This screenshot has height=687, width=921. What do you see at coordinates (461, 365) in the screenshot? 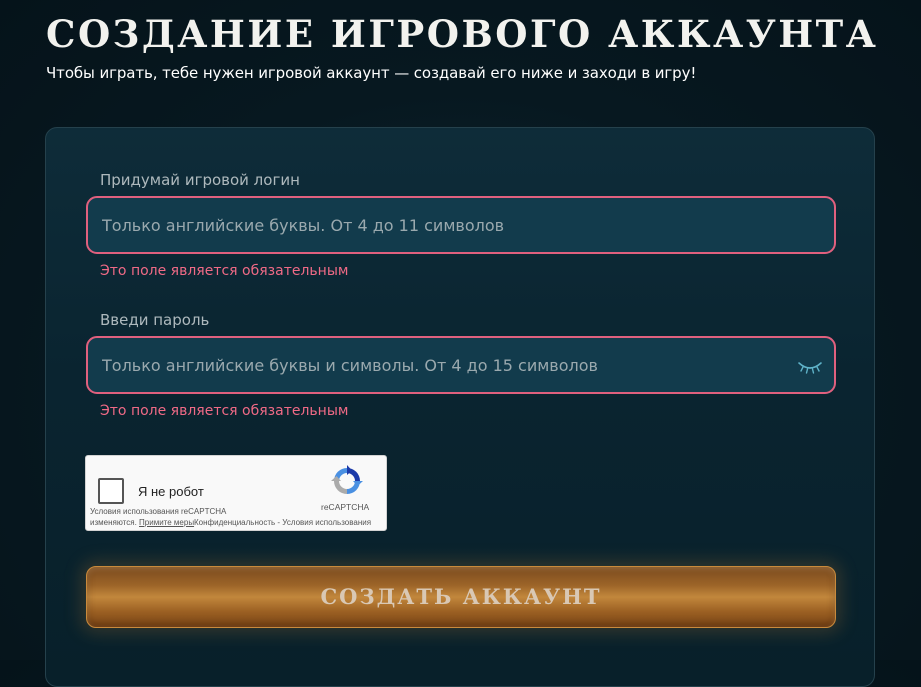
I see `password-input` at bounding box center [461, 365].